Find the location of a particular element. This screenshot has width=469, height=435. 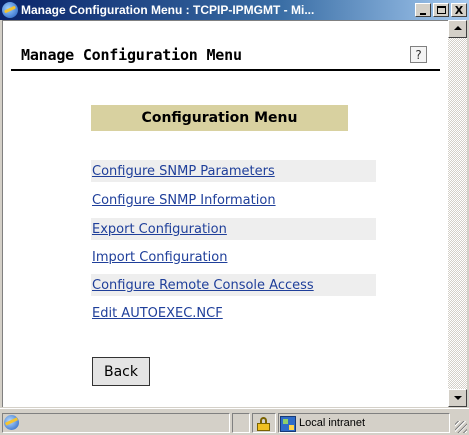

edit-autoexec-ncf-link: Edit AUTOEXEC.NCF is located at coordinates (157, 313).